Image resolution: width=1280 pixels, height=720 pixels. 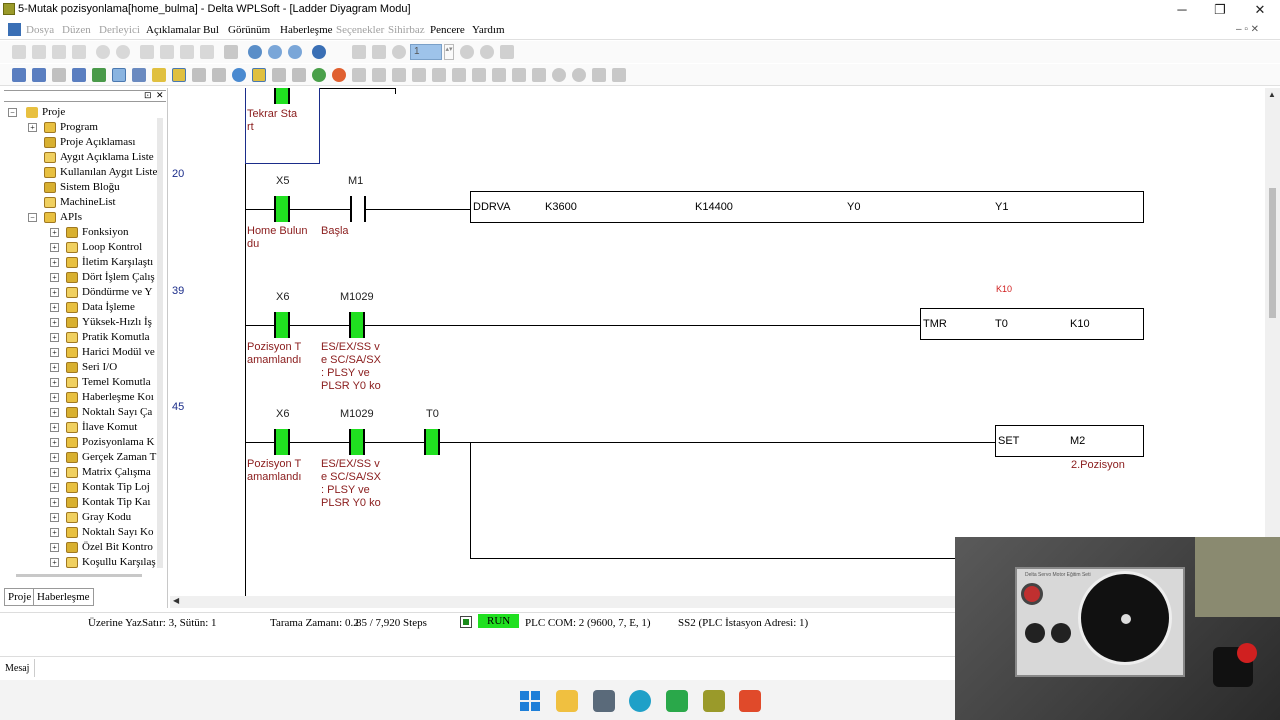 What do you see at coordinates (319, 52) in the screenshot?
I see `help-icon` at bounding box center [319, 52].